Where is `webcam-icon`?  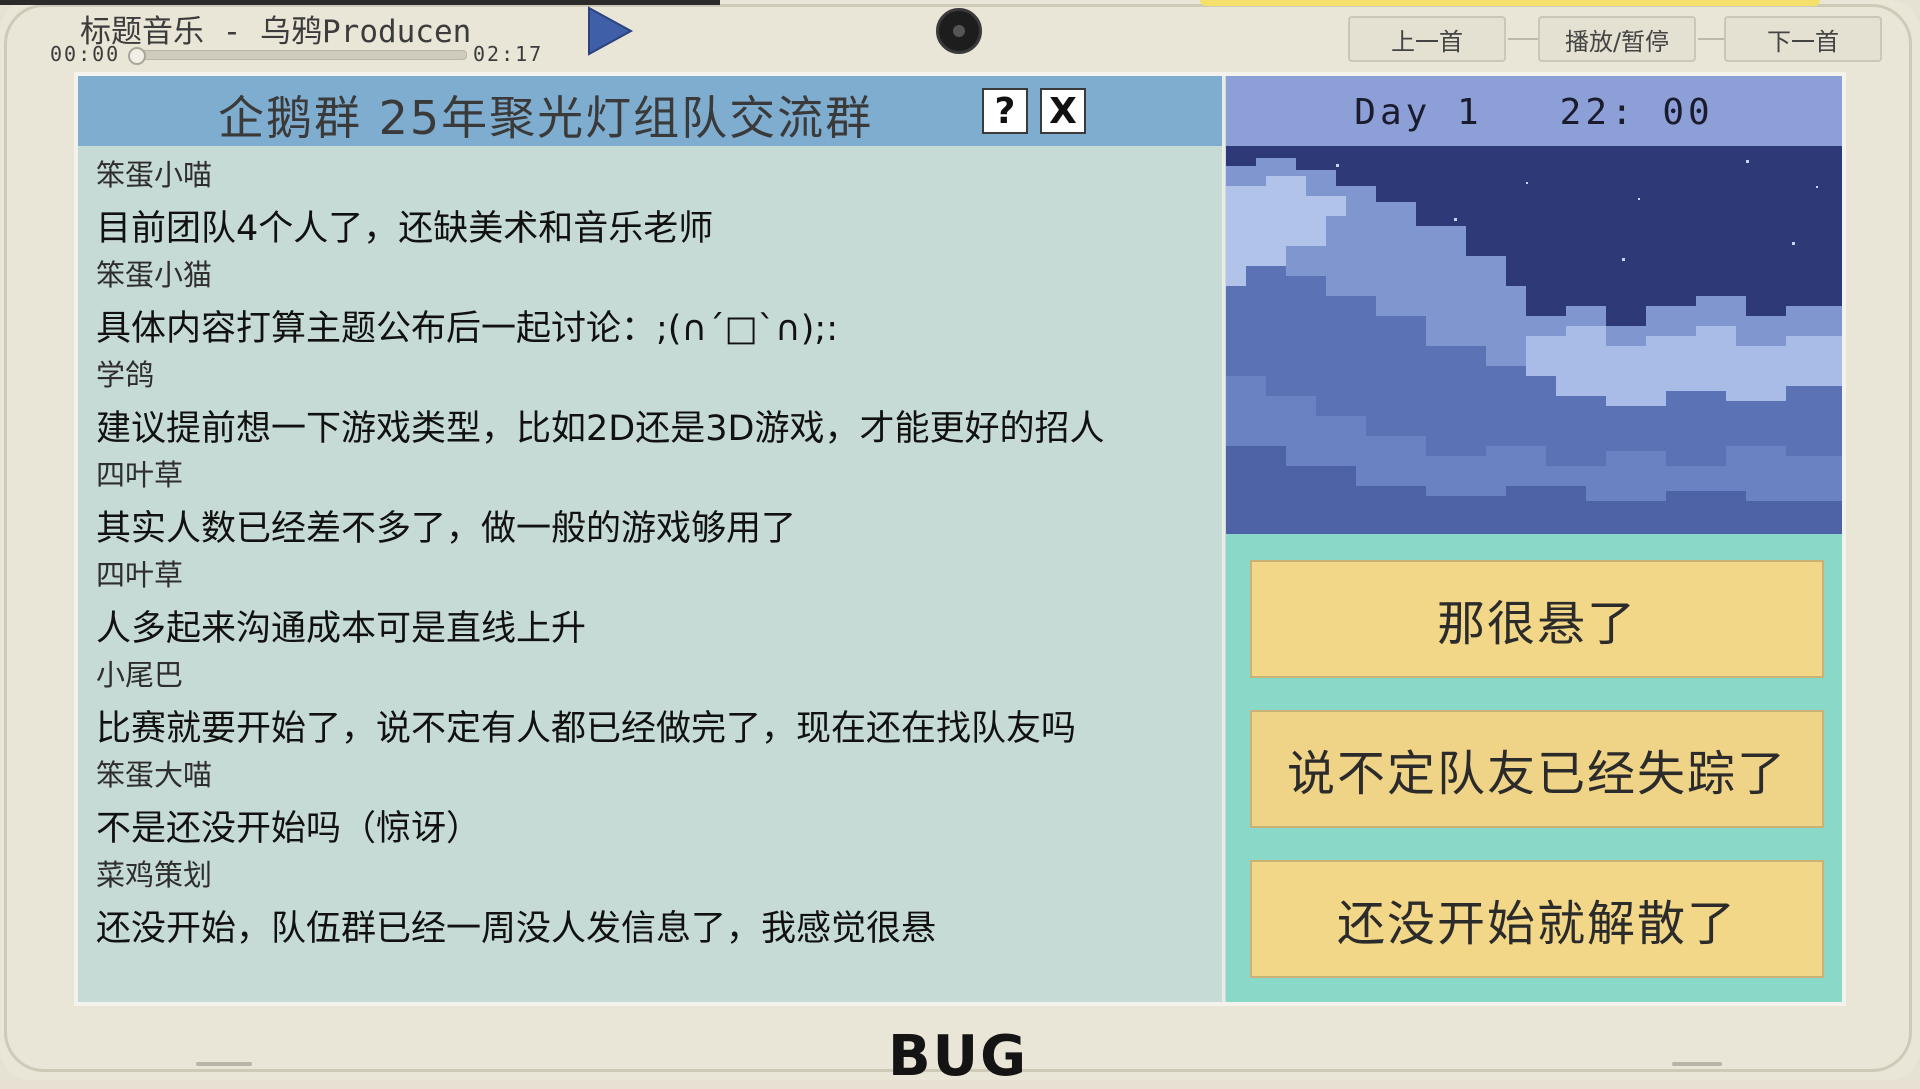
webcam-icon is located at coordinates (959, 31).